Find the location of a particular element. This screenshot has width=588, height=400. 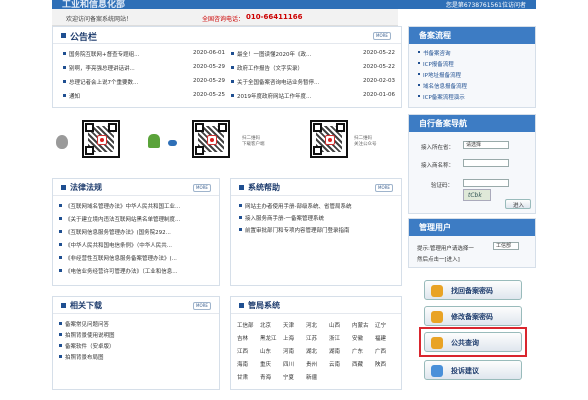

bureau-link: 山西 is located at coordinates (334, 325).